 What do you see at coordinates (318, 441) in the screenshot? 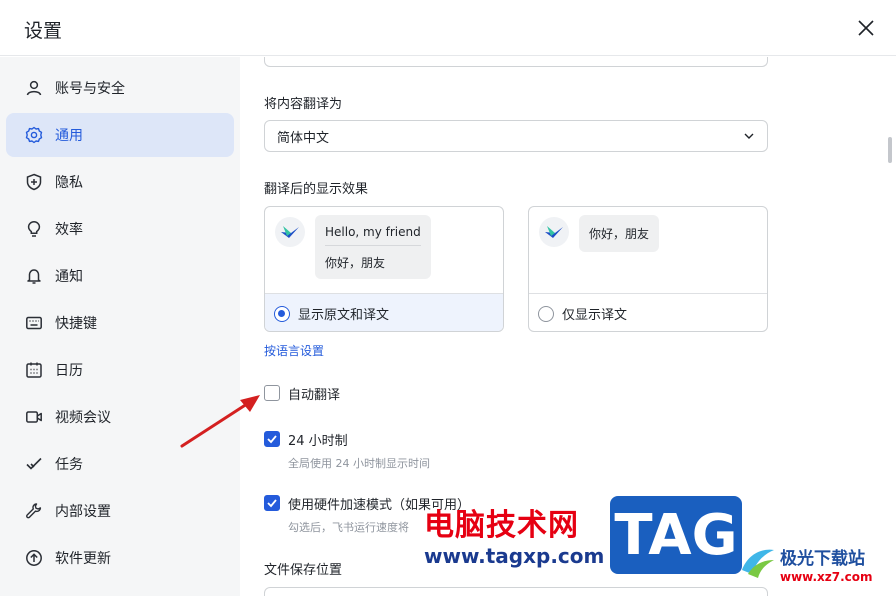
I see `clock-24h-label: 24 小时制` at bounding box center [318, 441].